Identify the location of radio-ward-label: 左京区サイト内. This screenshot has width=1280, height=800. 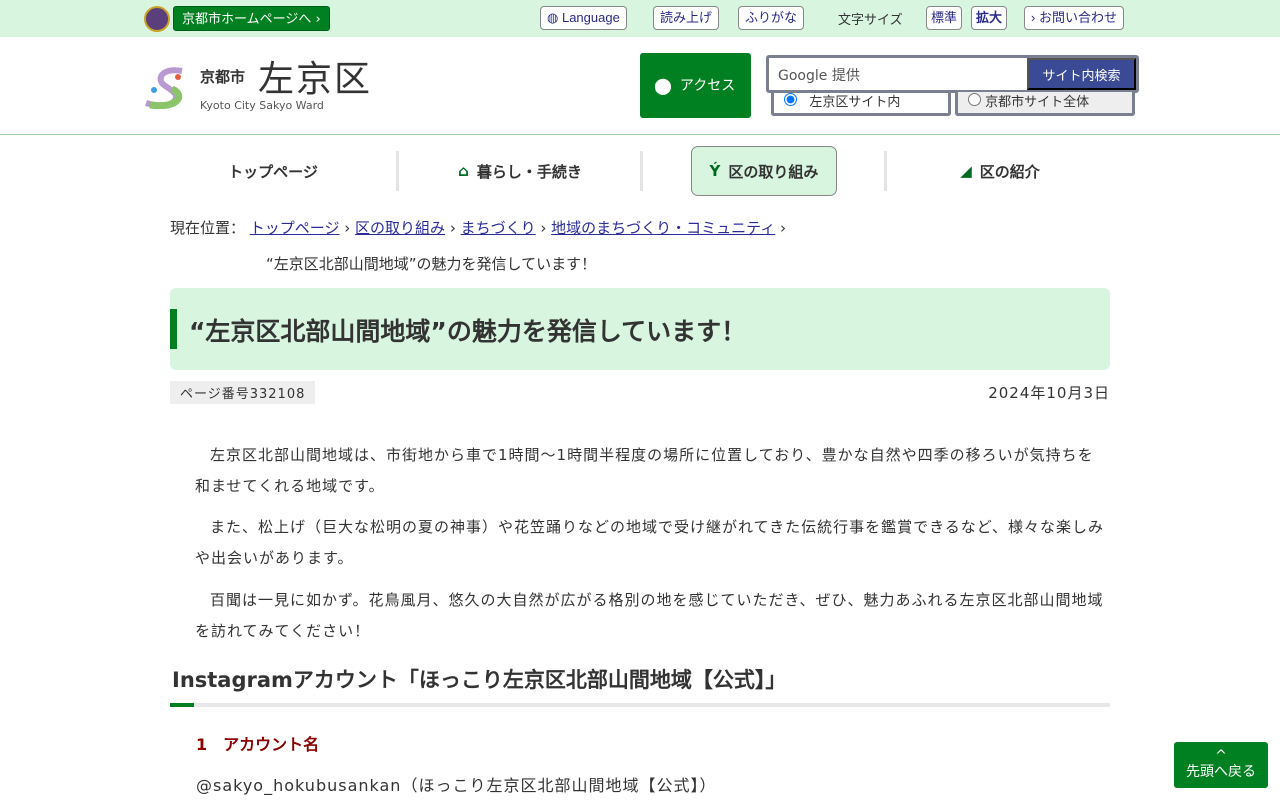
(855, 102).